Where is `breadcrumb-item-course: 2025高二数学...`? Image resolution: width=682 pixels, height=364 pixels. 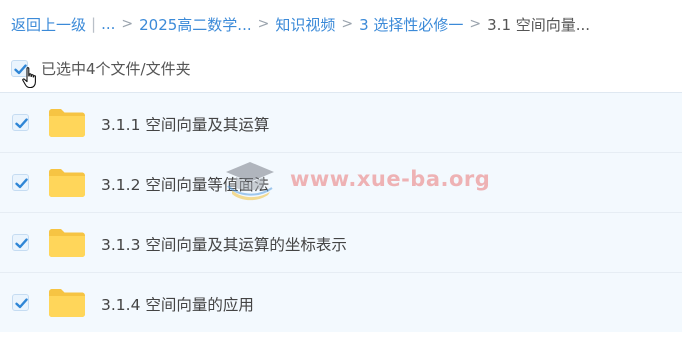 breadcrumb-item-course: 2025高二数学... is located at coordinates (195, 24).